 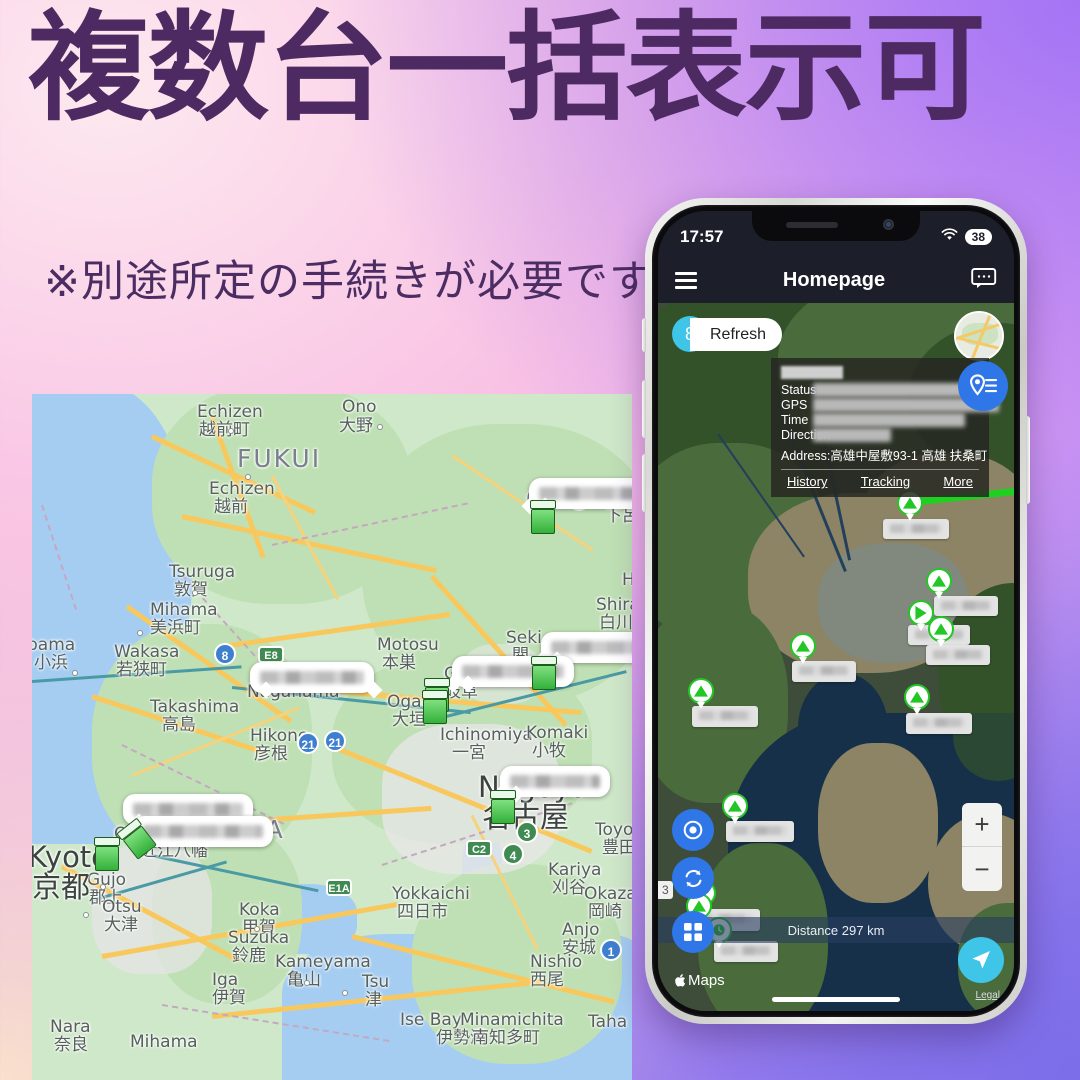 What do you see at coordinates (884, 456) in the screenshot?
I see `info-address: Address:高雄中屋敷93-1 高雄 扶桑町` at bounding box center [884, 456].